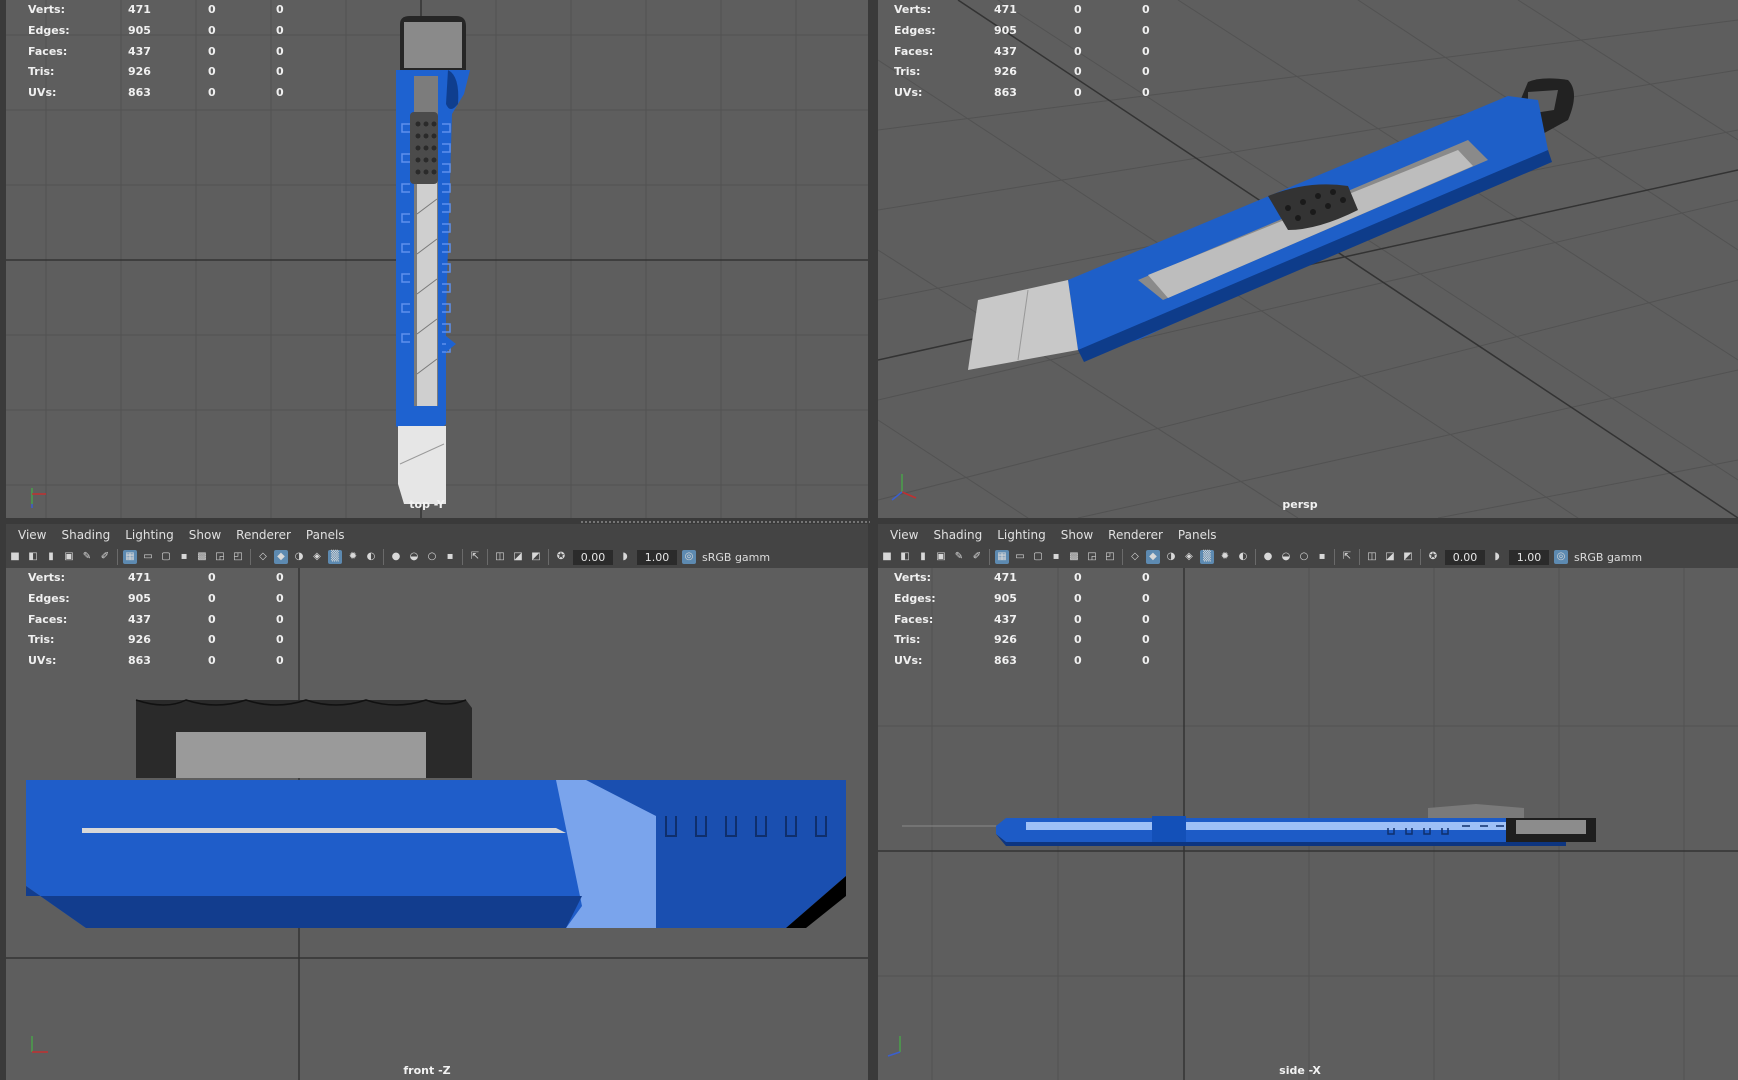  I want to click on hud-value: 437, so click(1005, 51).